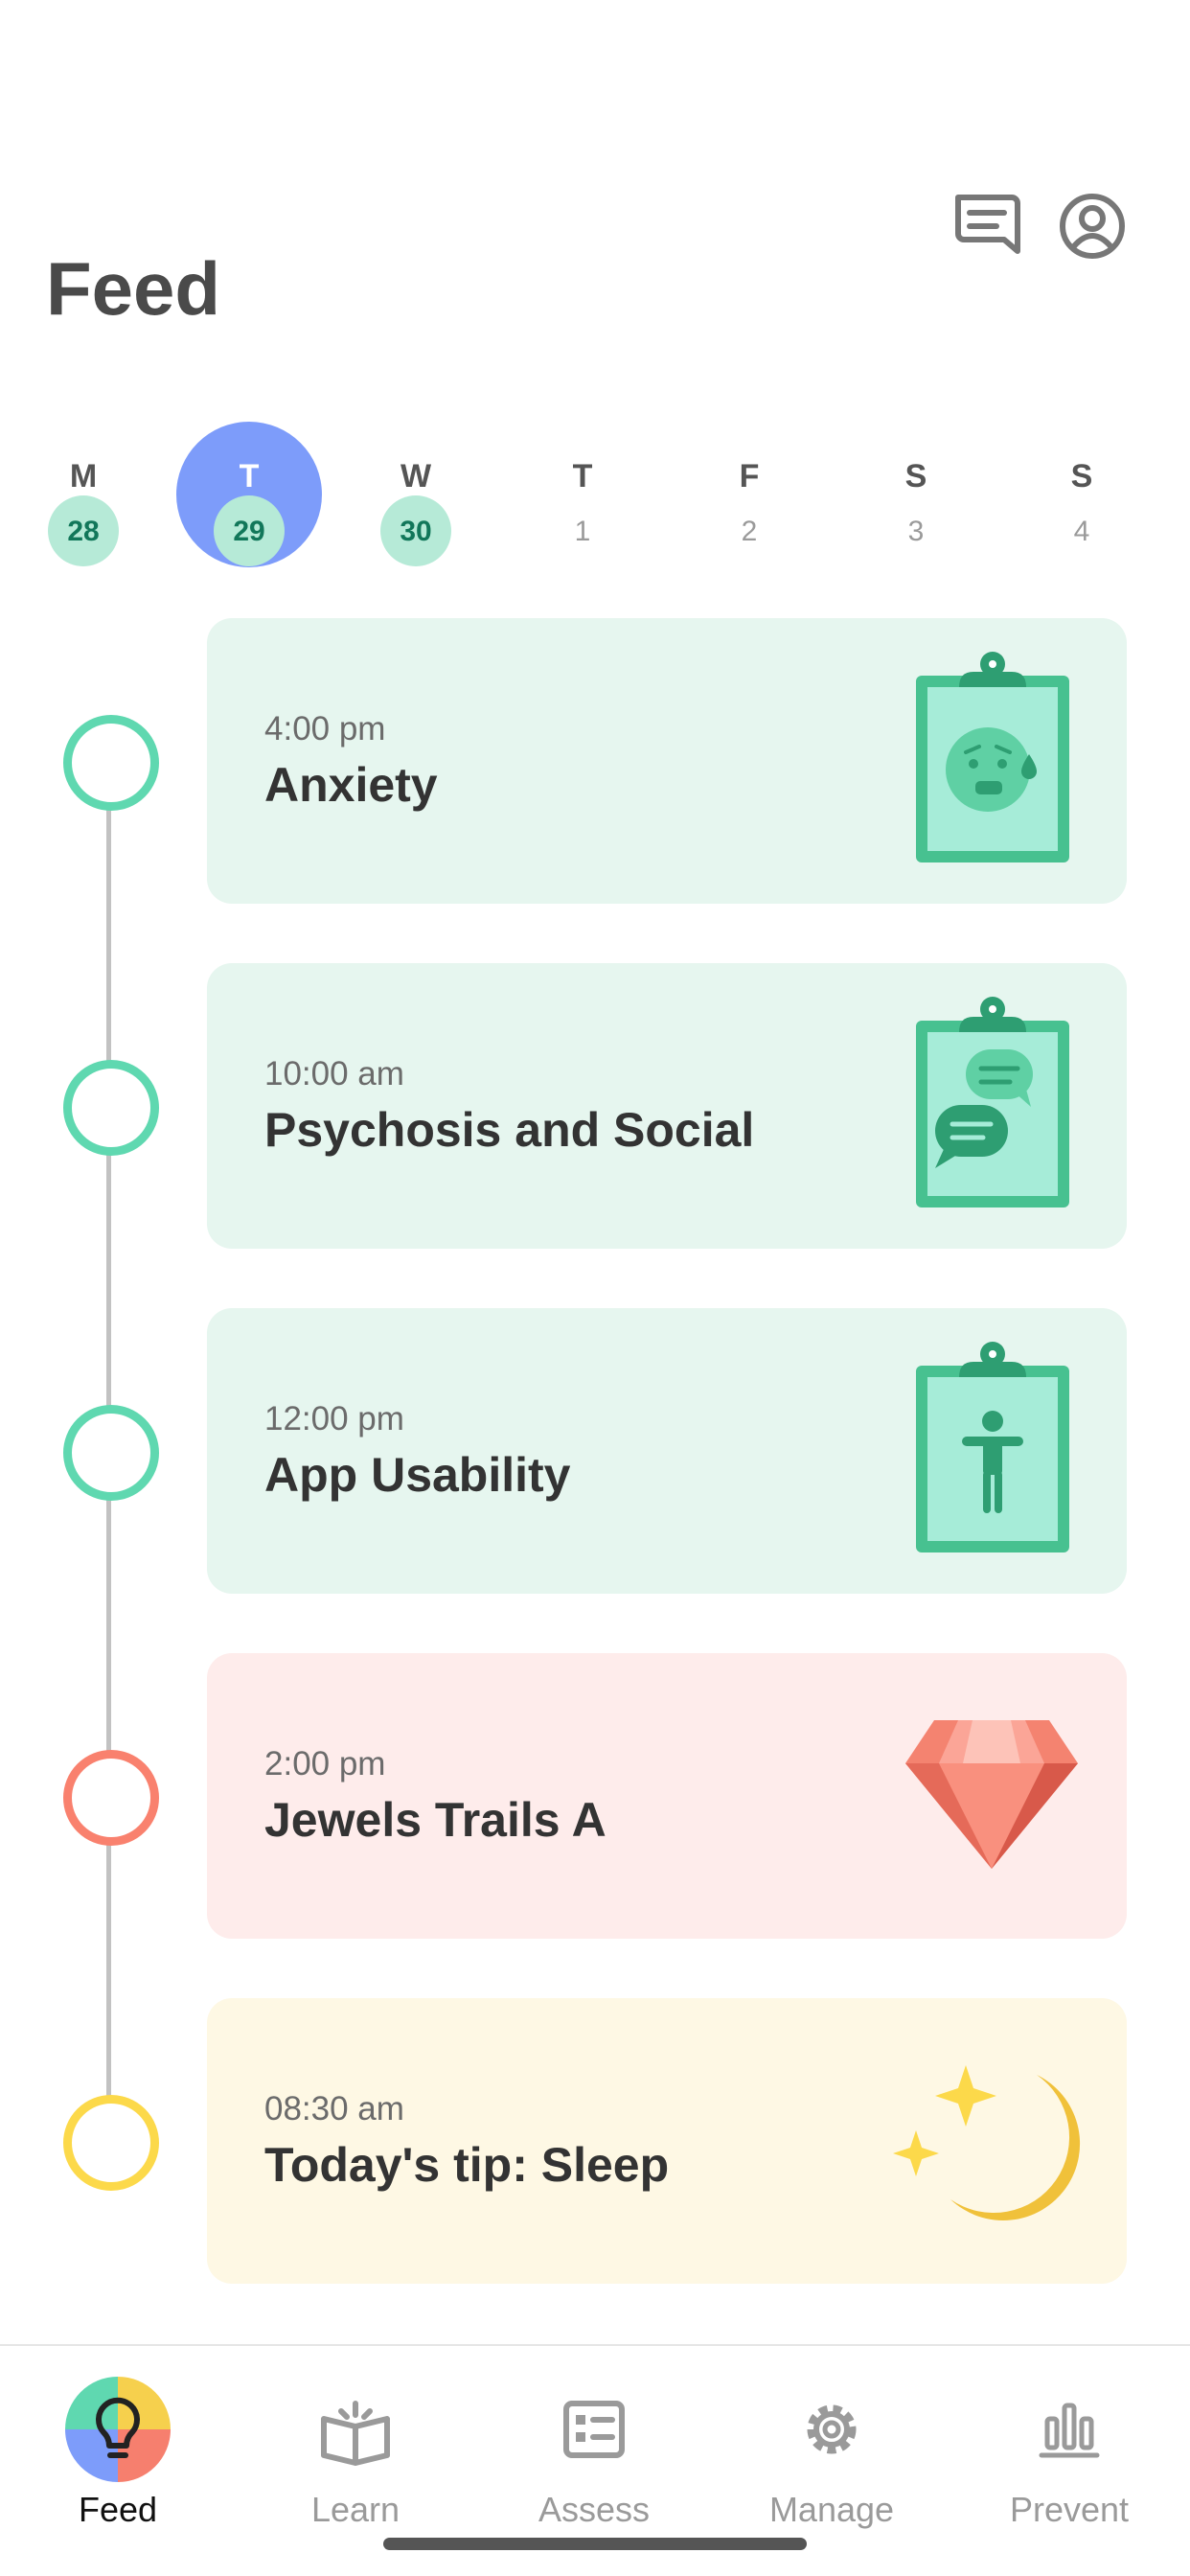 Image resolution: width=1190 pixels, height=2576 pixels. Describe the element at coordinates (583, 531) in the screenshot. I see `day-number: 1` at that location.